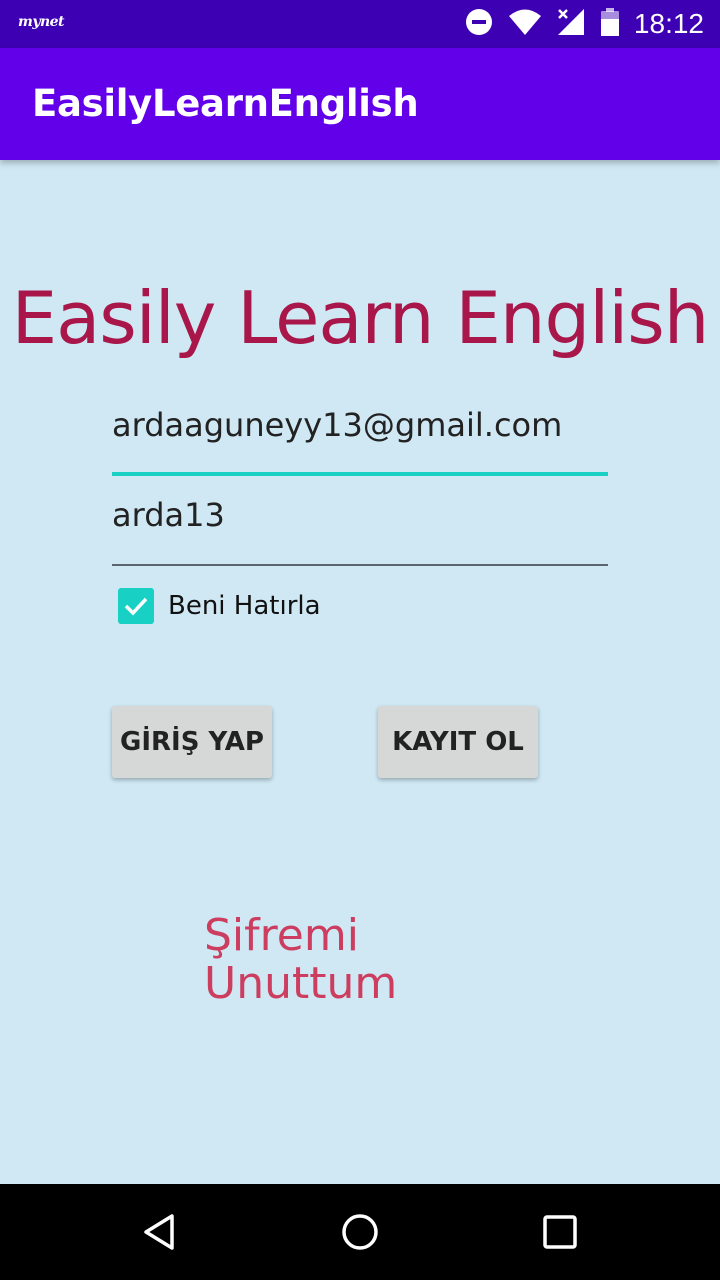 Image resolution: width=720 pixels, height=1280 pixels. Describe the element at coordinates (301, 983) in the screenshot. I see `forgot-line-2: Unuttum` at that location.